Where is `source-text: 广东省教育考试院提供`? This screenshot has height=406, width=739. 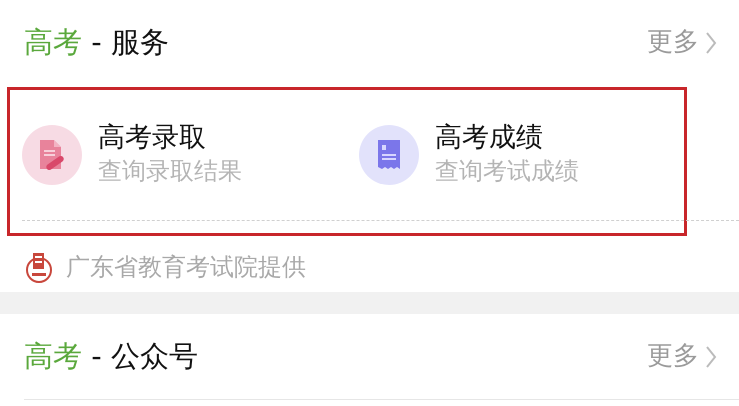
source-text: 广东省教育考试院提供 is located at coordinates (186, 267).